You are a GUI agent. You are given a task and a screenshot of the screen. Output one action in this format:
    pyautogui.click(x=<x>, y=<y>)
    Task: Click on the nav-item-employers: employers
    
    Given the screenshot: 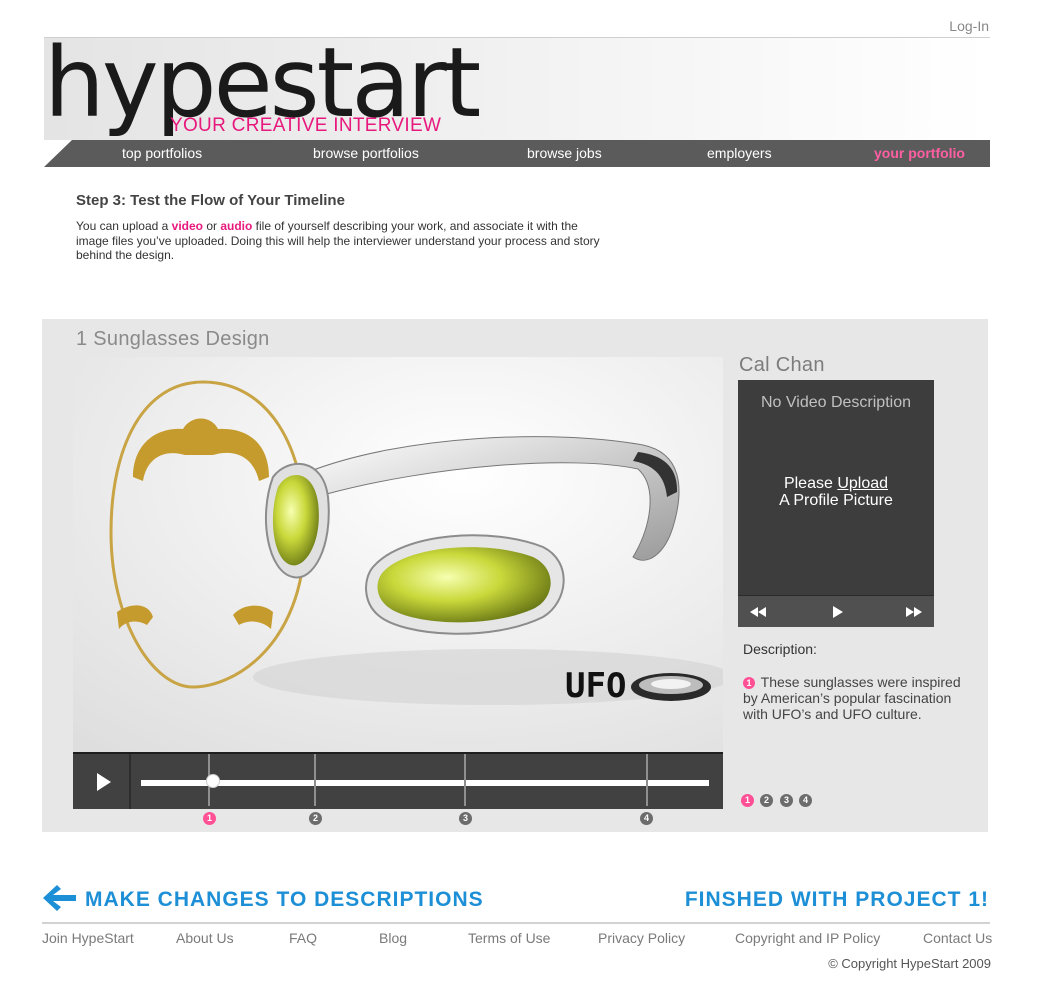 What is the action you would take?
    pyautogui.click(x=739, y=153)
    